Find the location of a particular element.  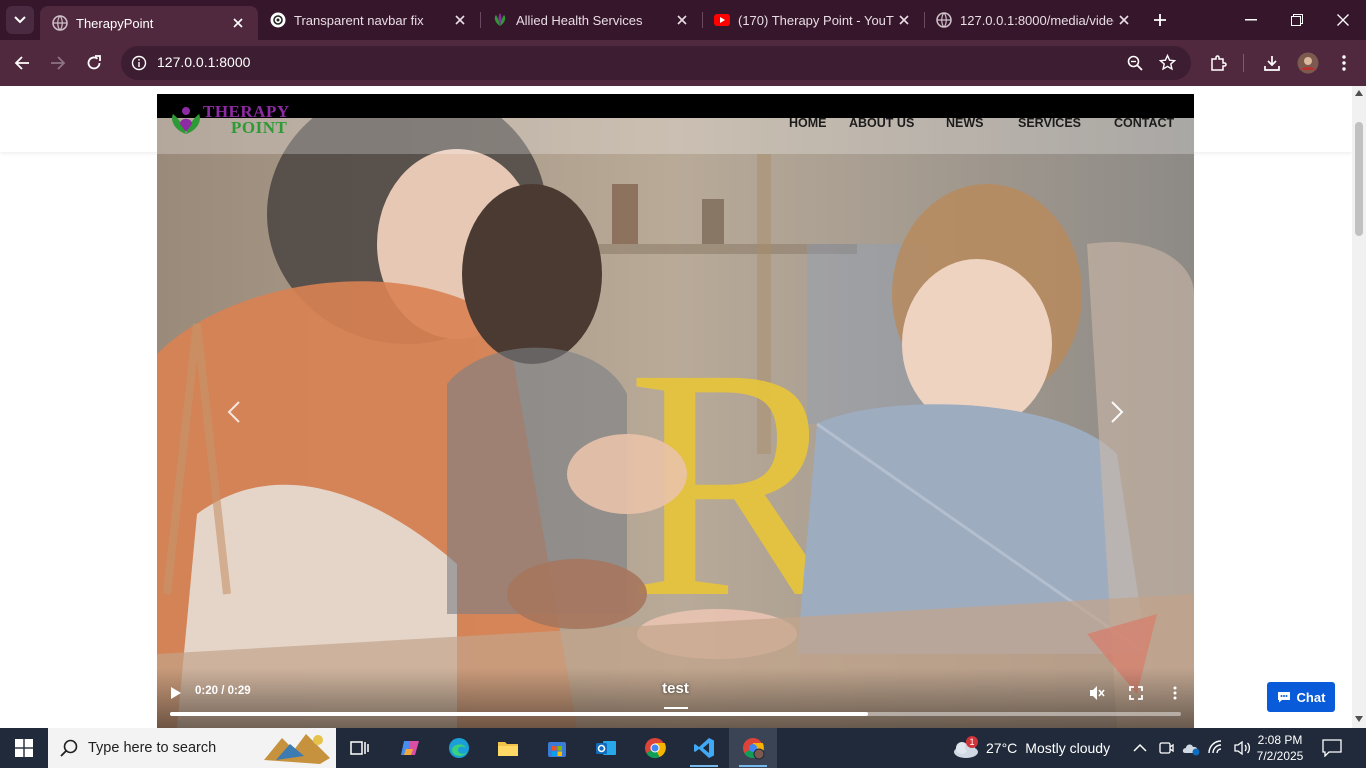

carousel-next-icon is located at coordinates (1116, 412).